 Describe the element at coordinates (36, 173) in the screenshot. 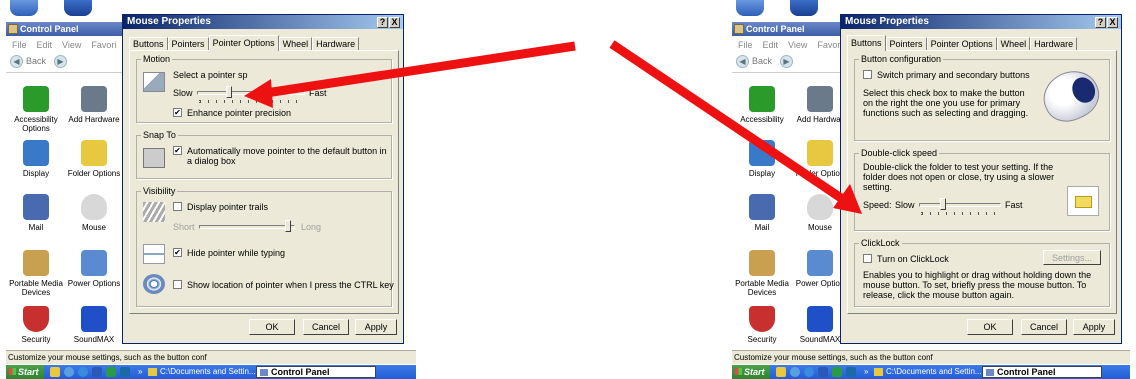

I see `cp-item-label: Display` at that location.